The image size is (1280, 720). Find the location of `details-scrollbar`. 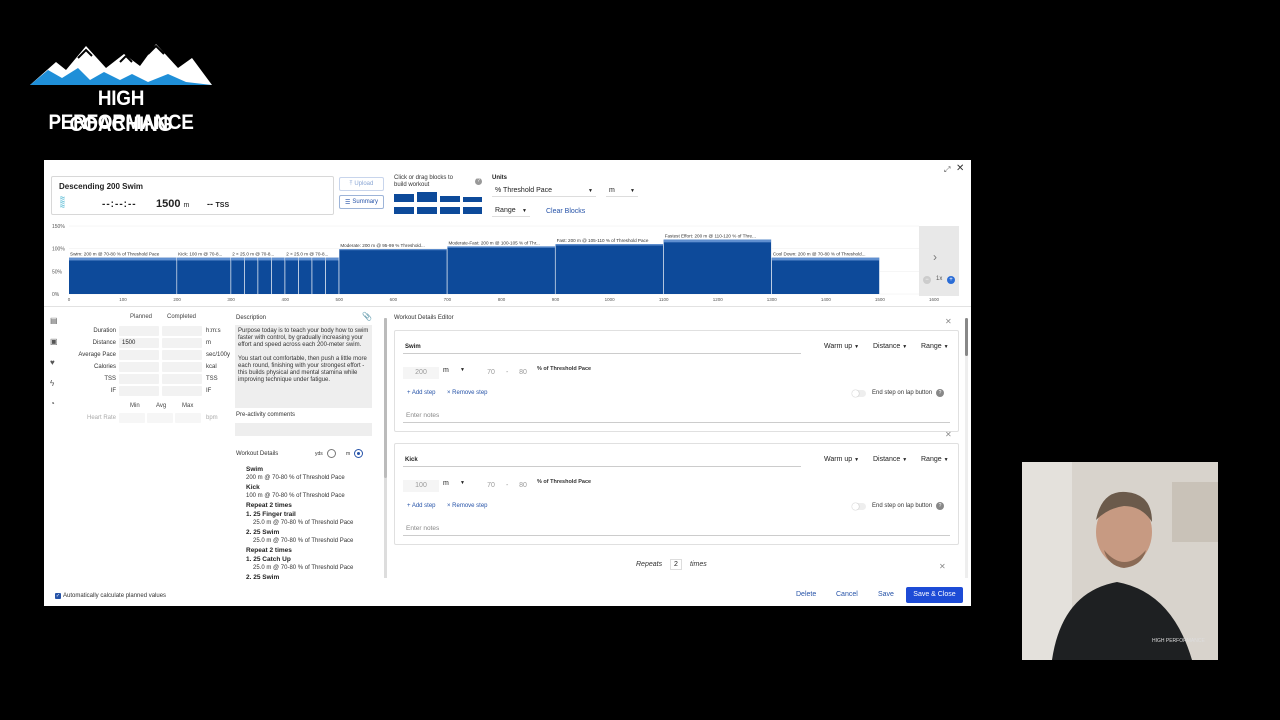

details-scrollbar is located at coordinates (385, 448).